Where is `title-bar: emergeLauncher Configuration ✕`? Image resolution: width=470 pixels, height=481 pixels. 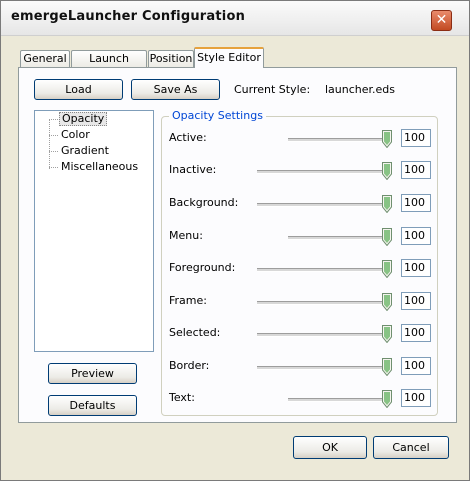 title-bar: emergeLauncher Configuration ✕ is located at coordinates (235, 18).